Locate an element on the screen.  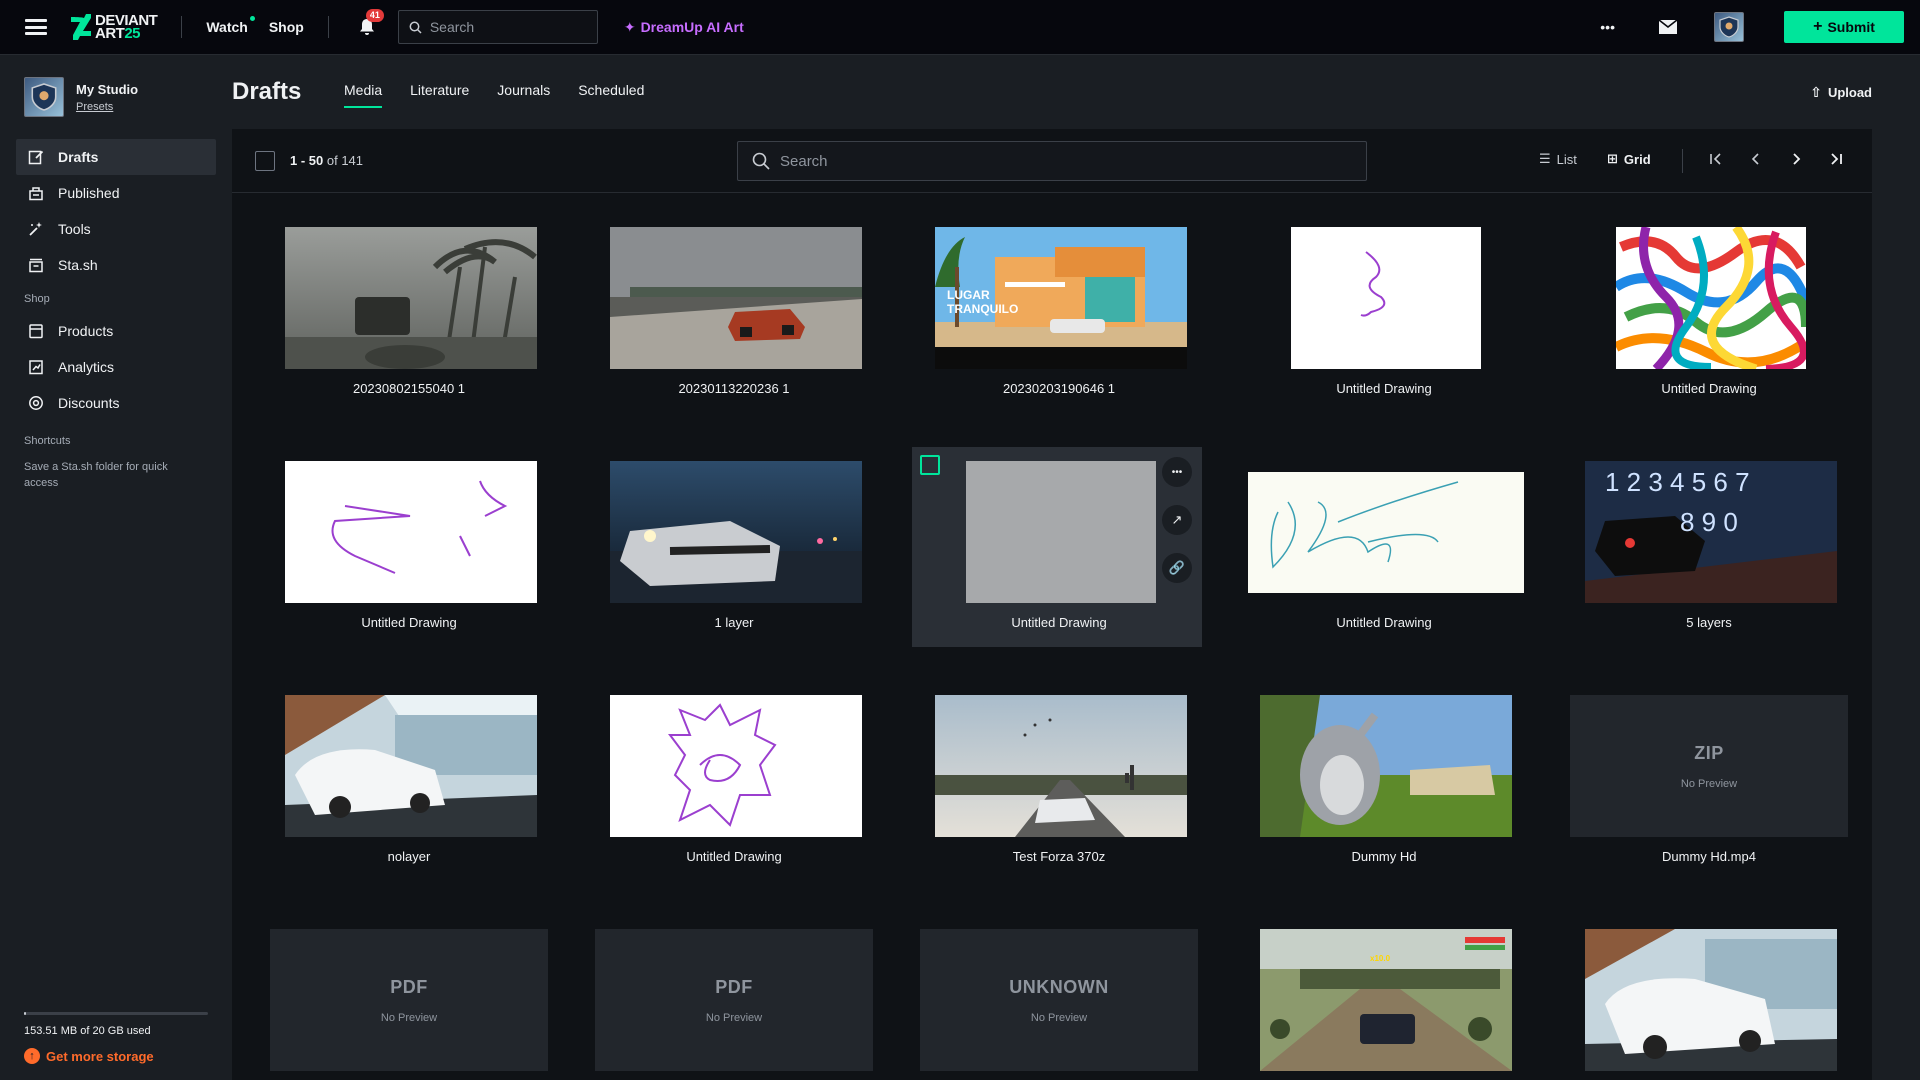
more-options-icon: ••• is located at coordinates (1607, 27).